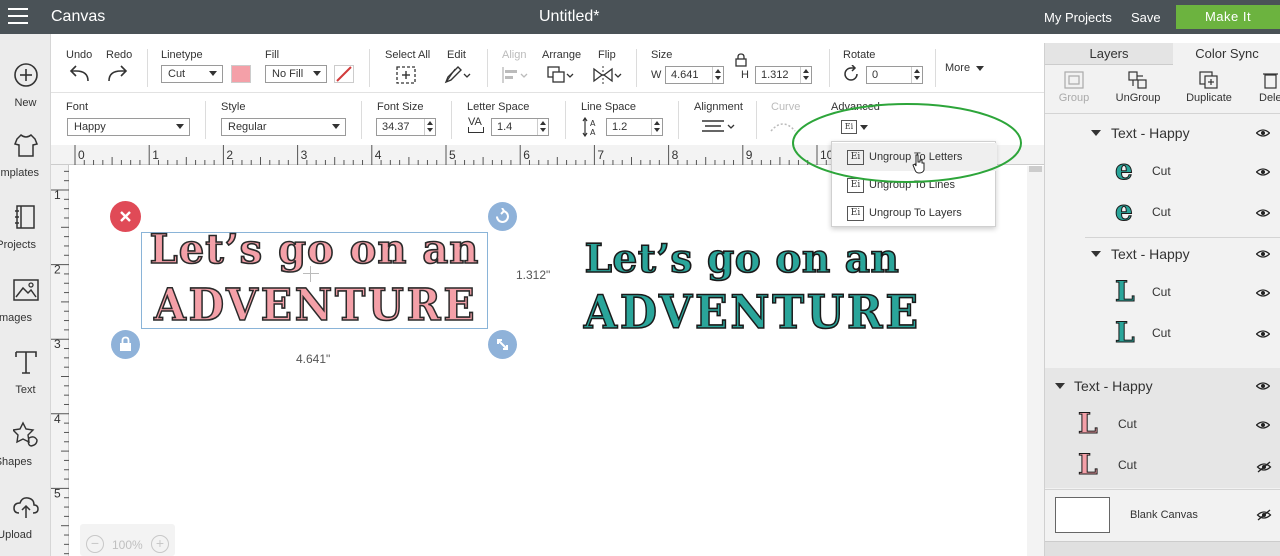  What do you see at coordinates (128, 127) in the screenshot?
I see `font-select: Happy` at bounding box center [128, 127].